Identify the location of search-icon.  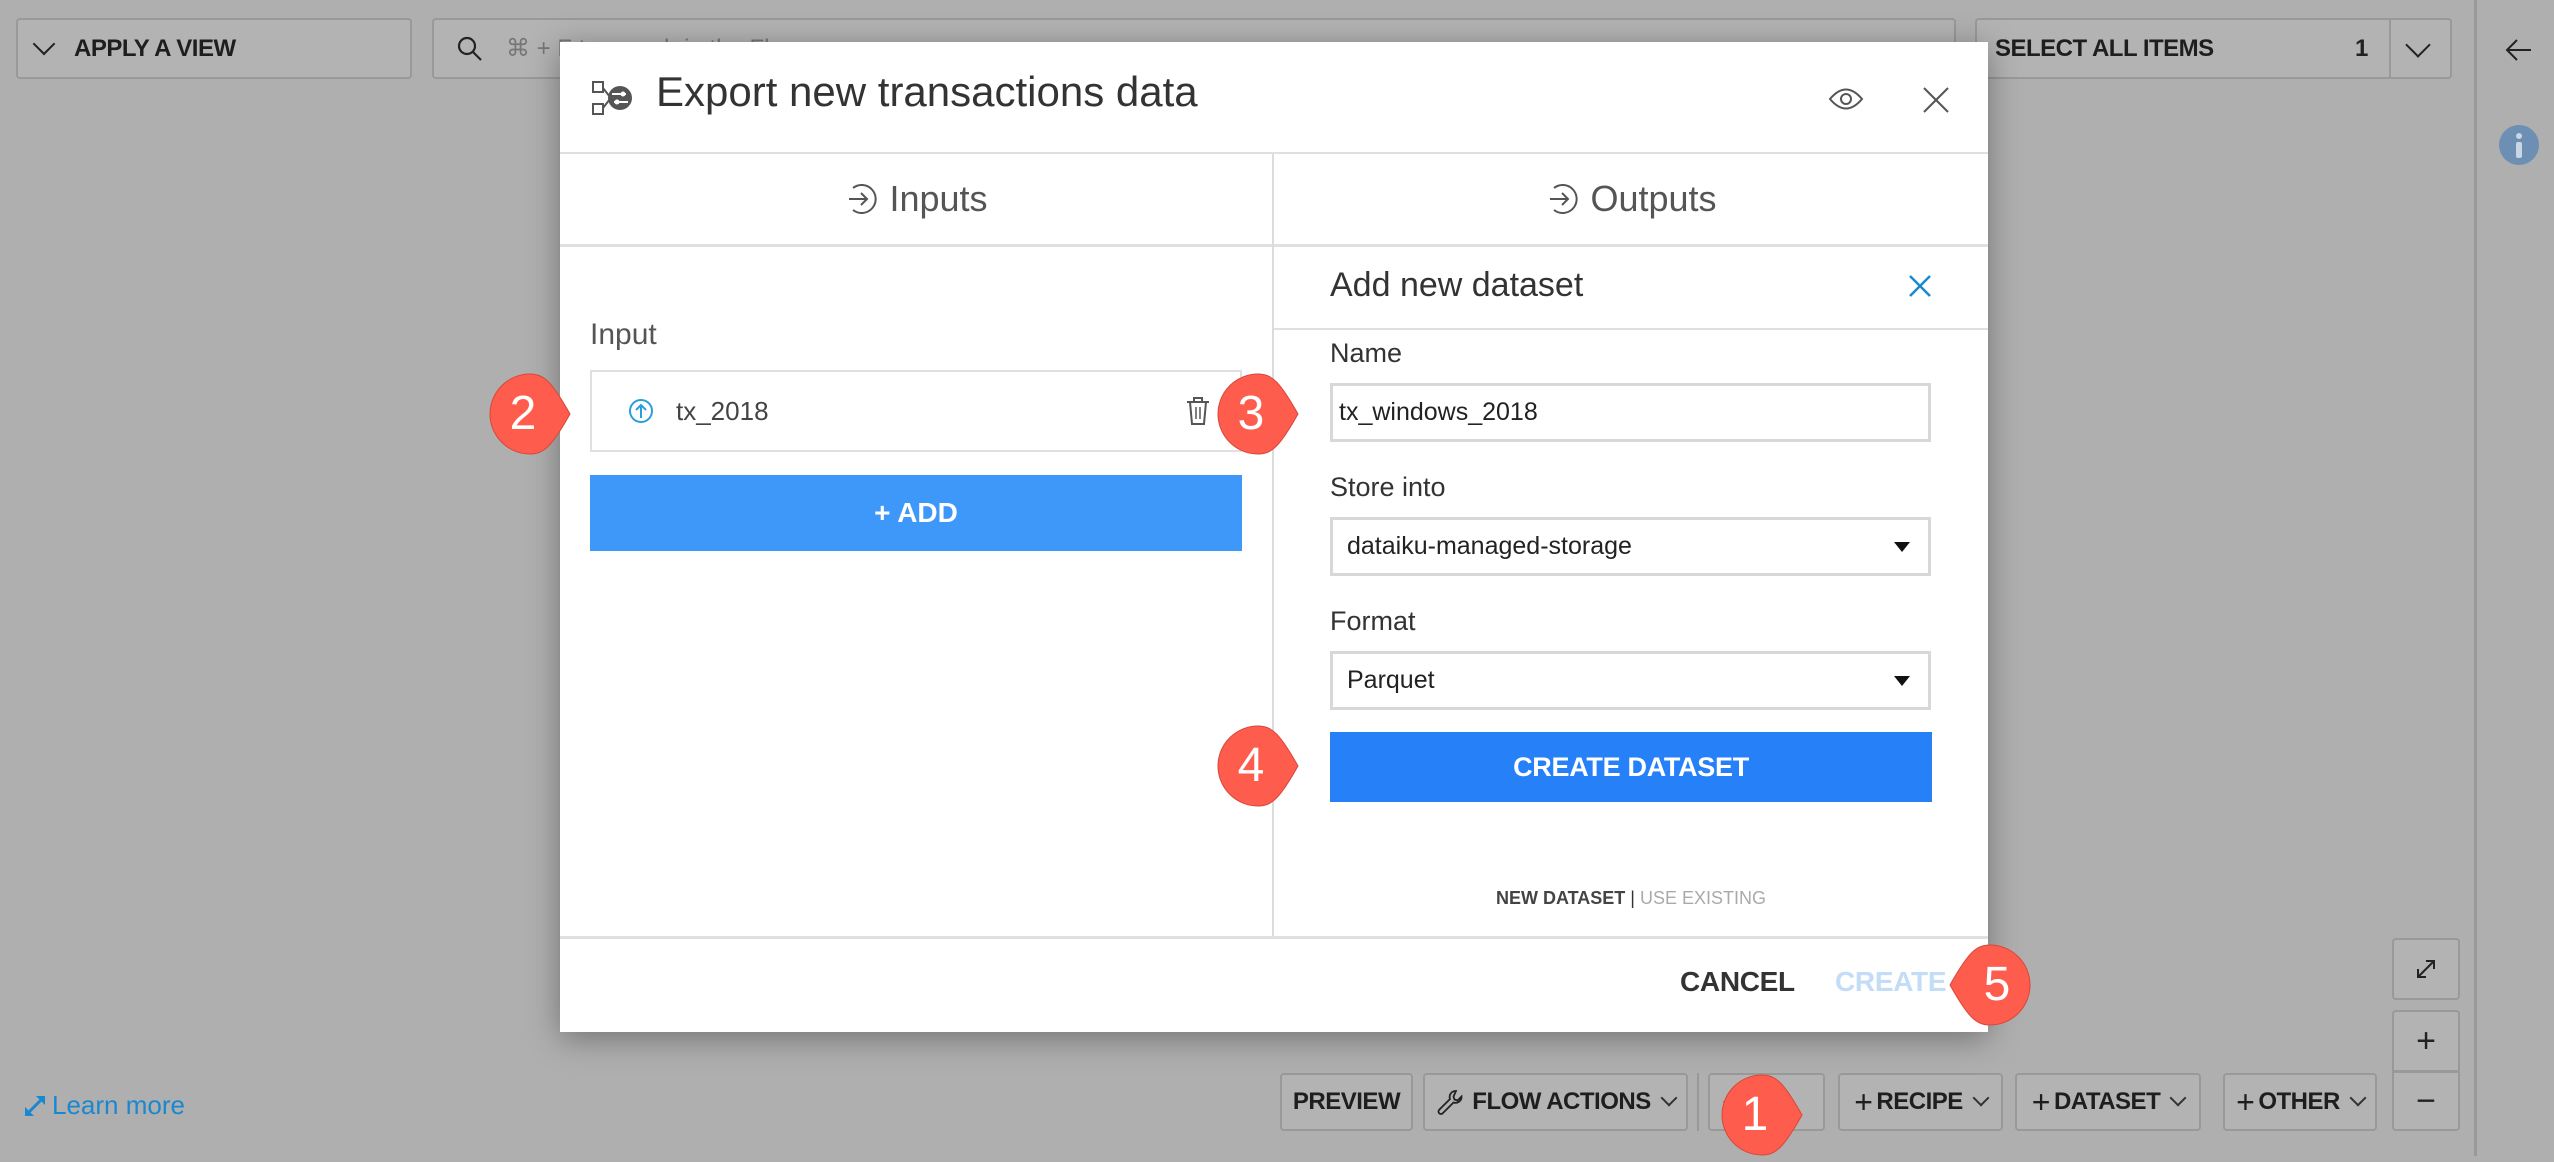
(469, 48).